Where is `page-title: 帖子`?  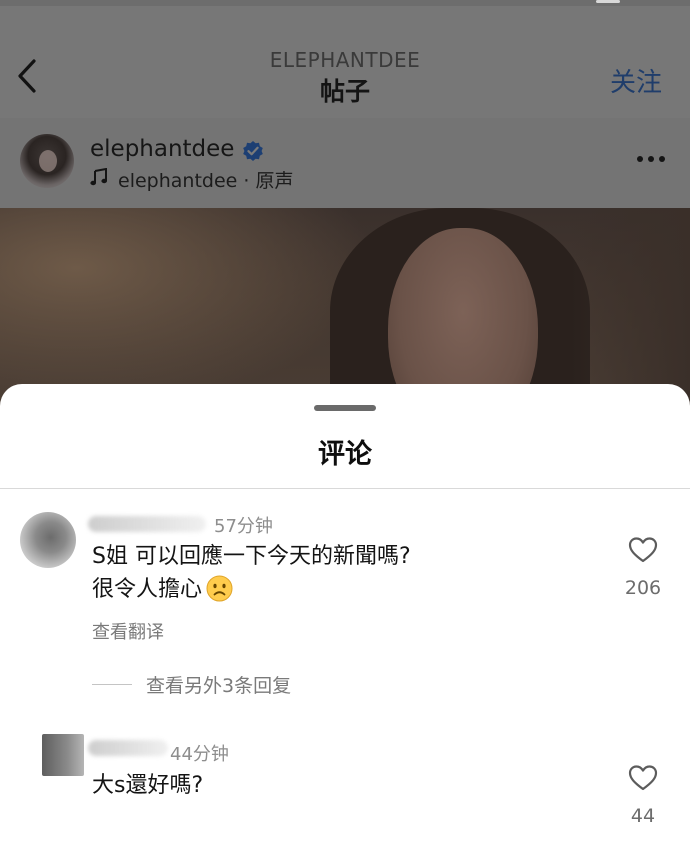 page-title: 帖子 is located at coordinates (344, 91).